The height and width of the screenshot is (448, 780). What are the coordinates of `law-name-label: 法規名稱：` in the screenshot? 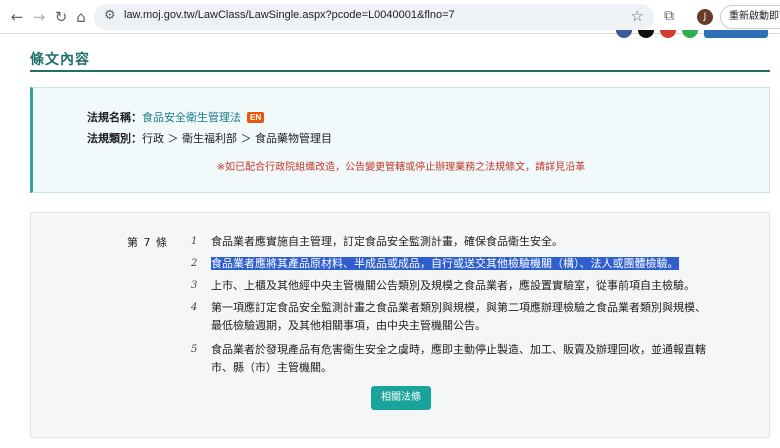 It's located at (114, 117).